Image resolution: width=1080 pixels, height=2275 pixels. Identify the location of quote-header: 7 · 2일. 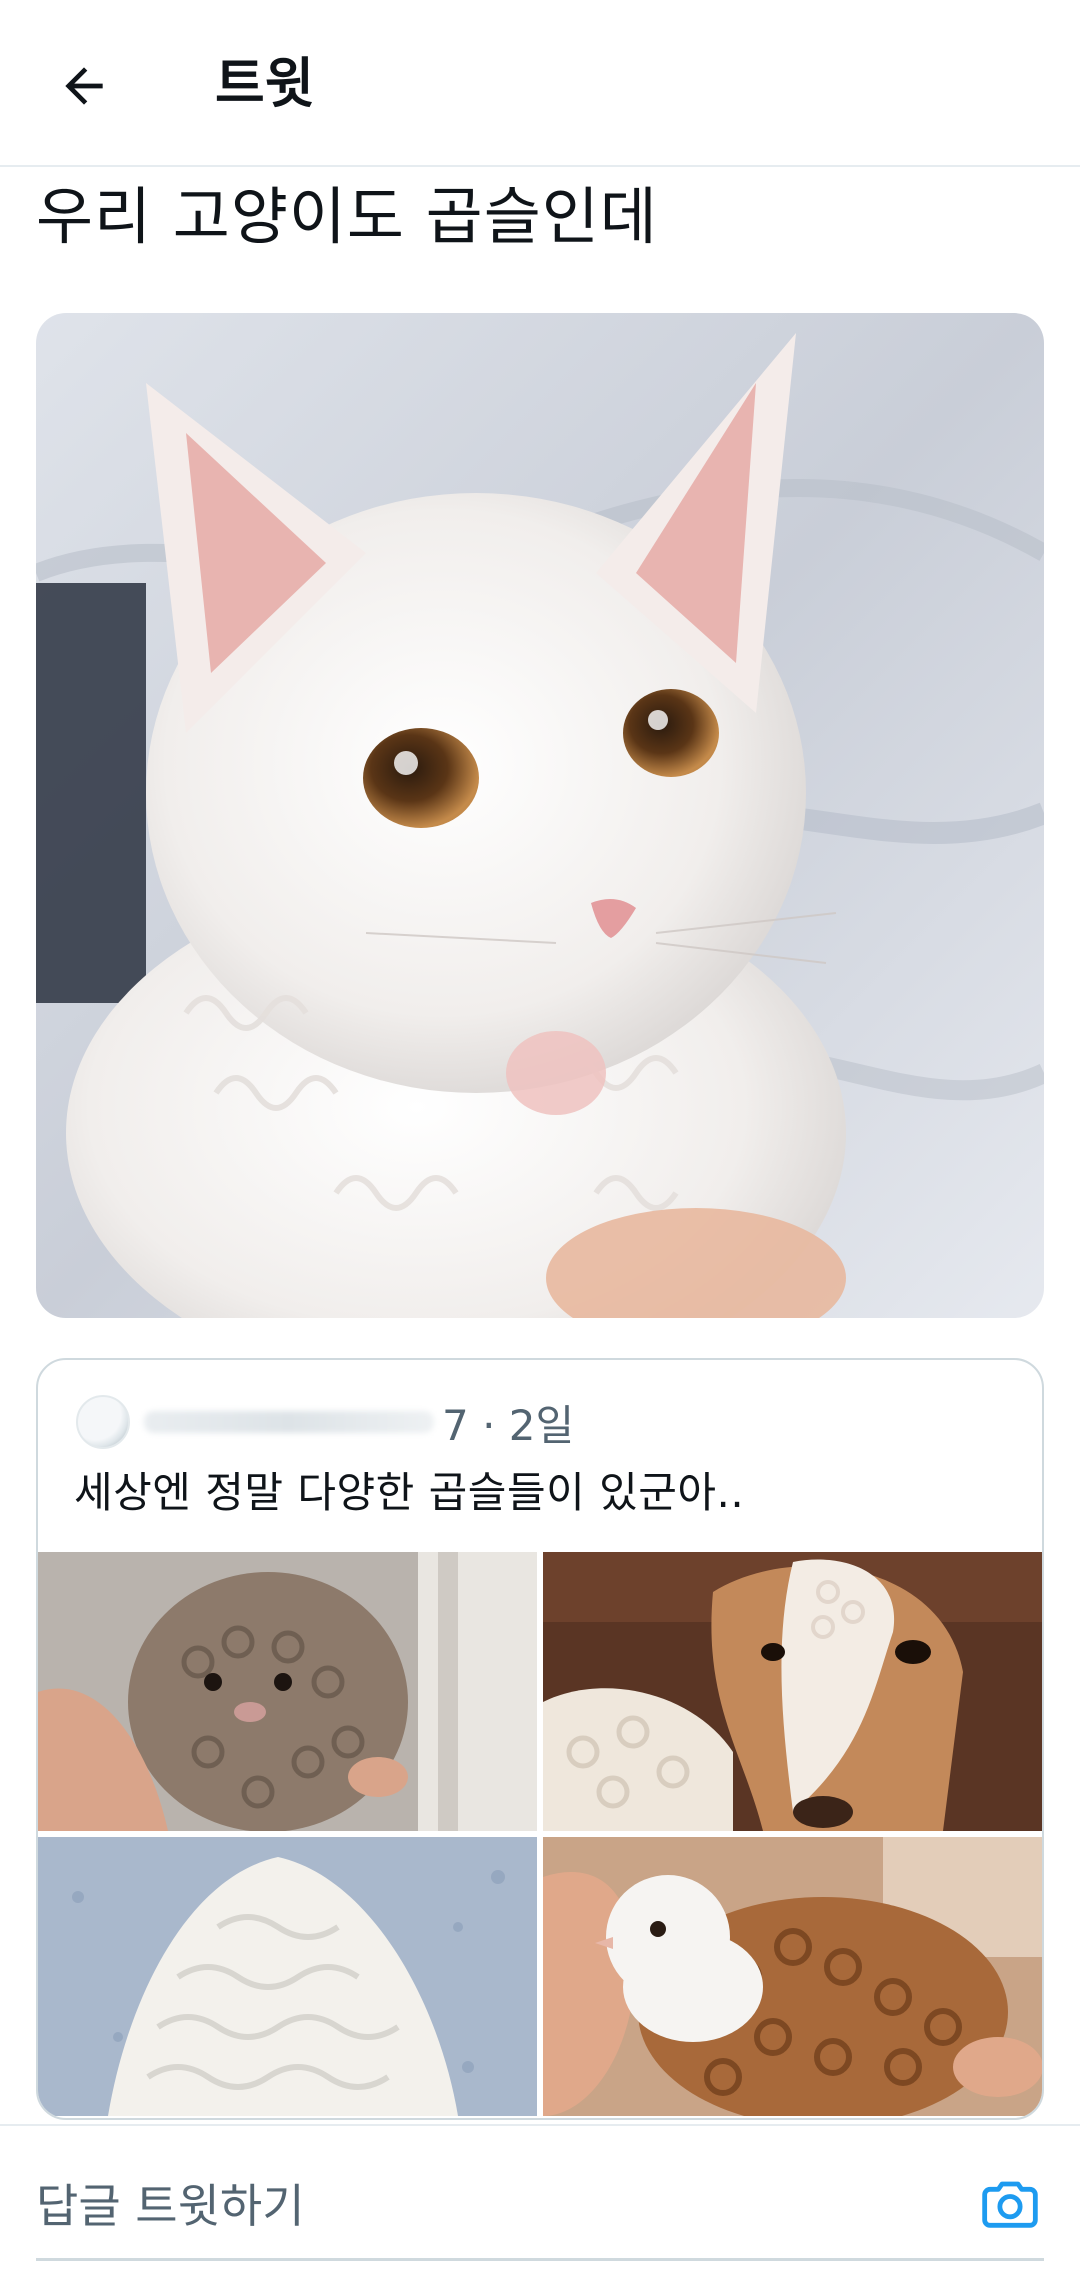
(325, 1422).